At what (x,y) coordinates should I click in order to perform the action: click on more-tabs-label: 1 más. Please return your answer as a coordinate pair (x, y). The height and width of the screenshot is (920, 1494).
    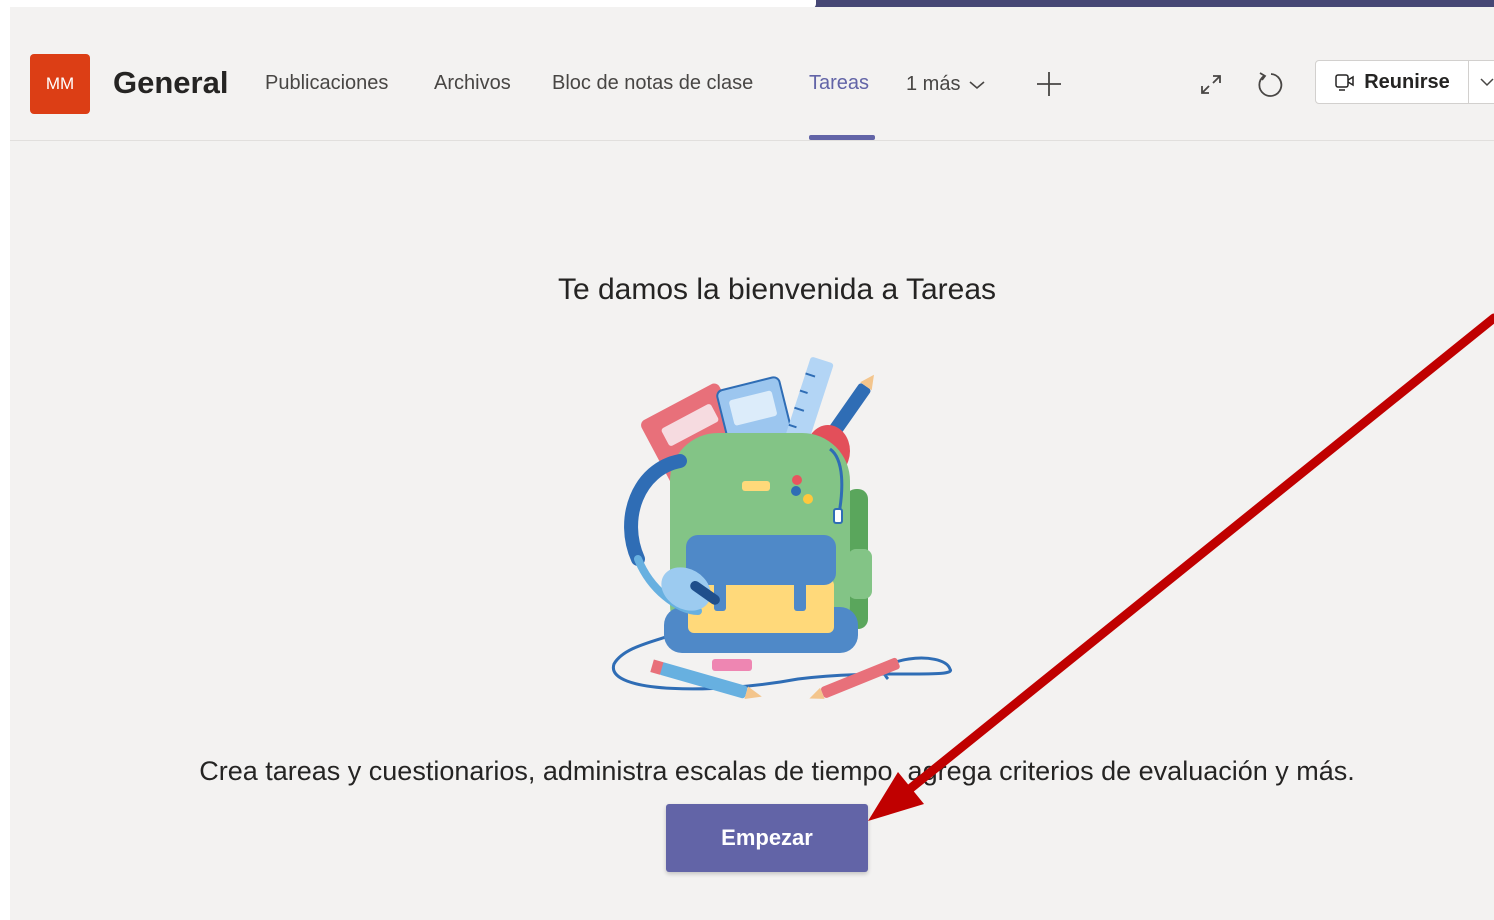
    Looking at the image, I should click on (933, 84).